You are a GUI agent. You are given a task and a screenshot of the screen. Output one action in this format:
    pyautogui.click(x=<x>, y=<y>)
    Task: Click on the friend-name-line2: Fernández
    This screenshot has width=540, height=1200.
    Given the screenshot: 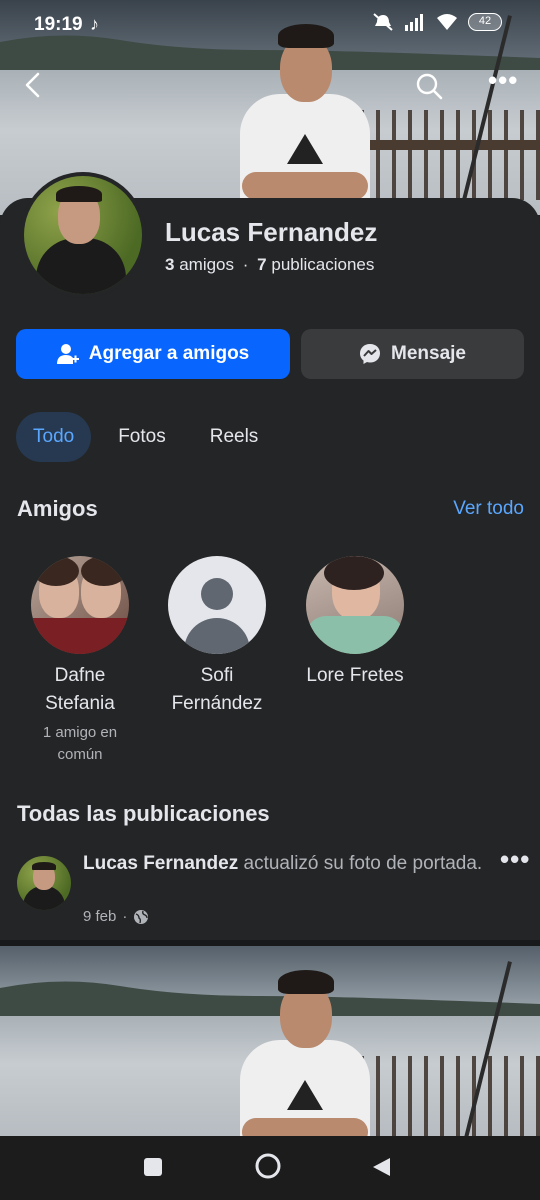 What is the action you would take?
    pyautogui.click(x=217, y=704)
    